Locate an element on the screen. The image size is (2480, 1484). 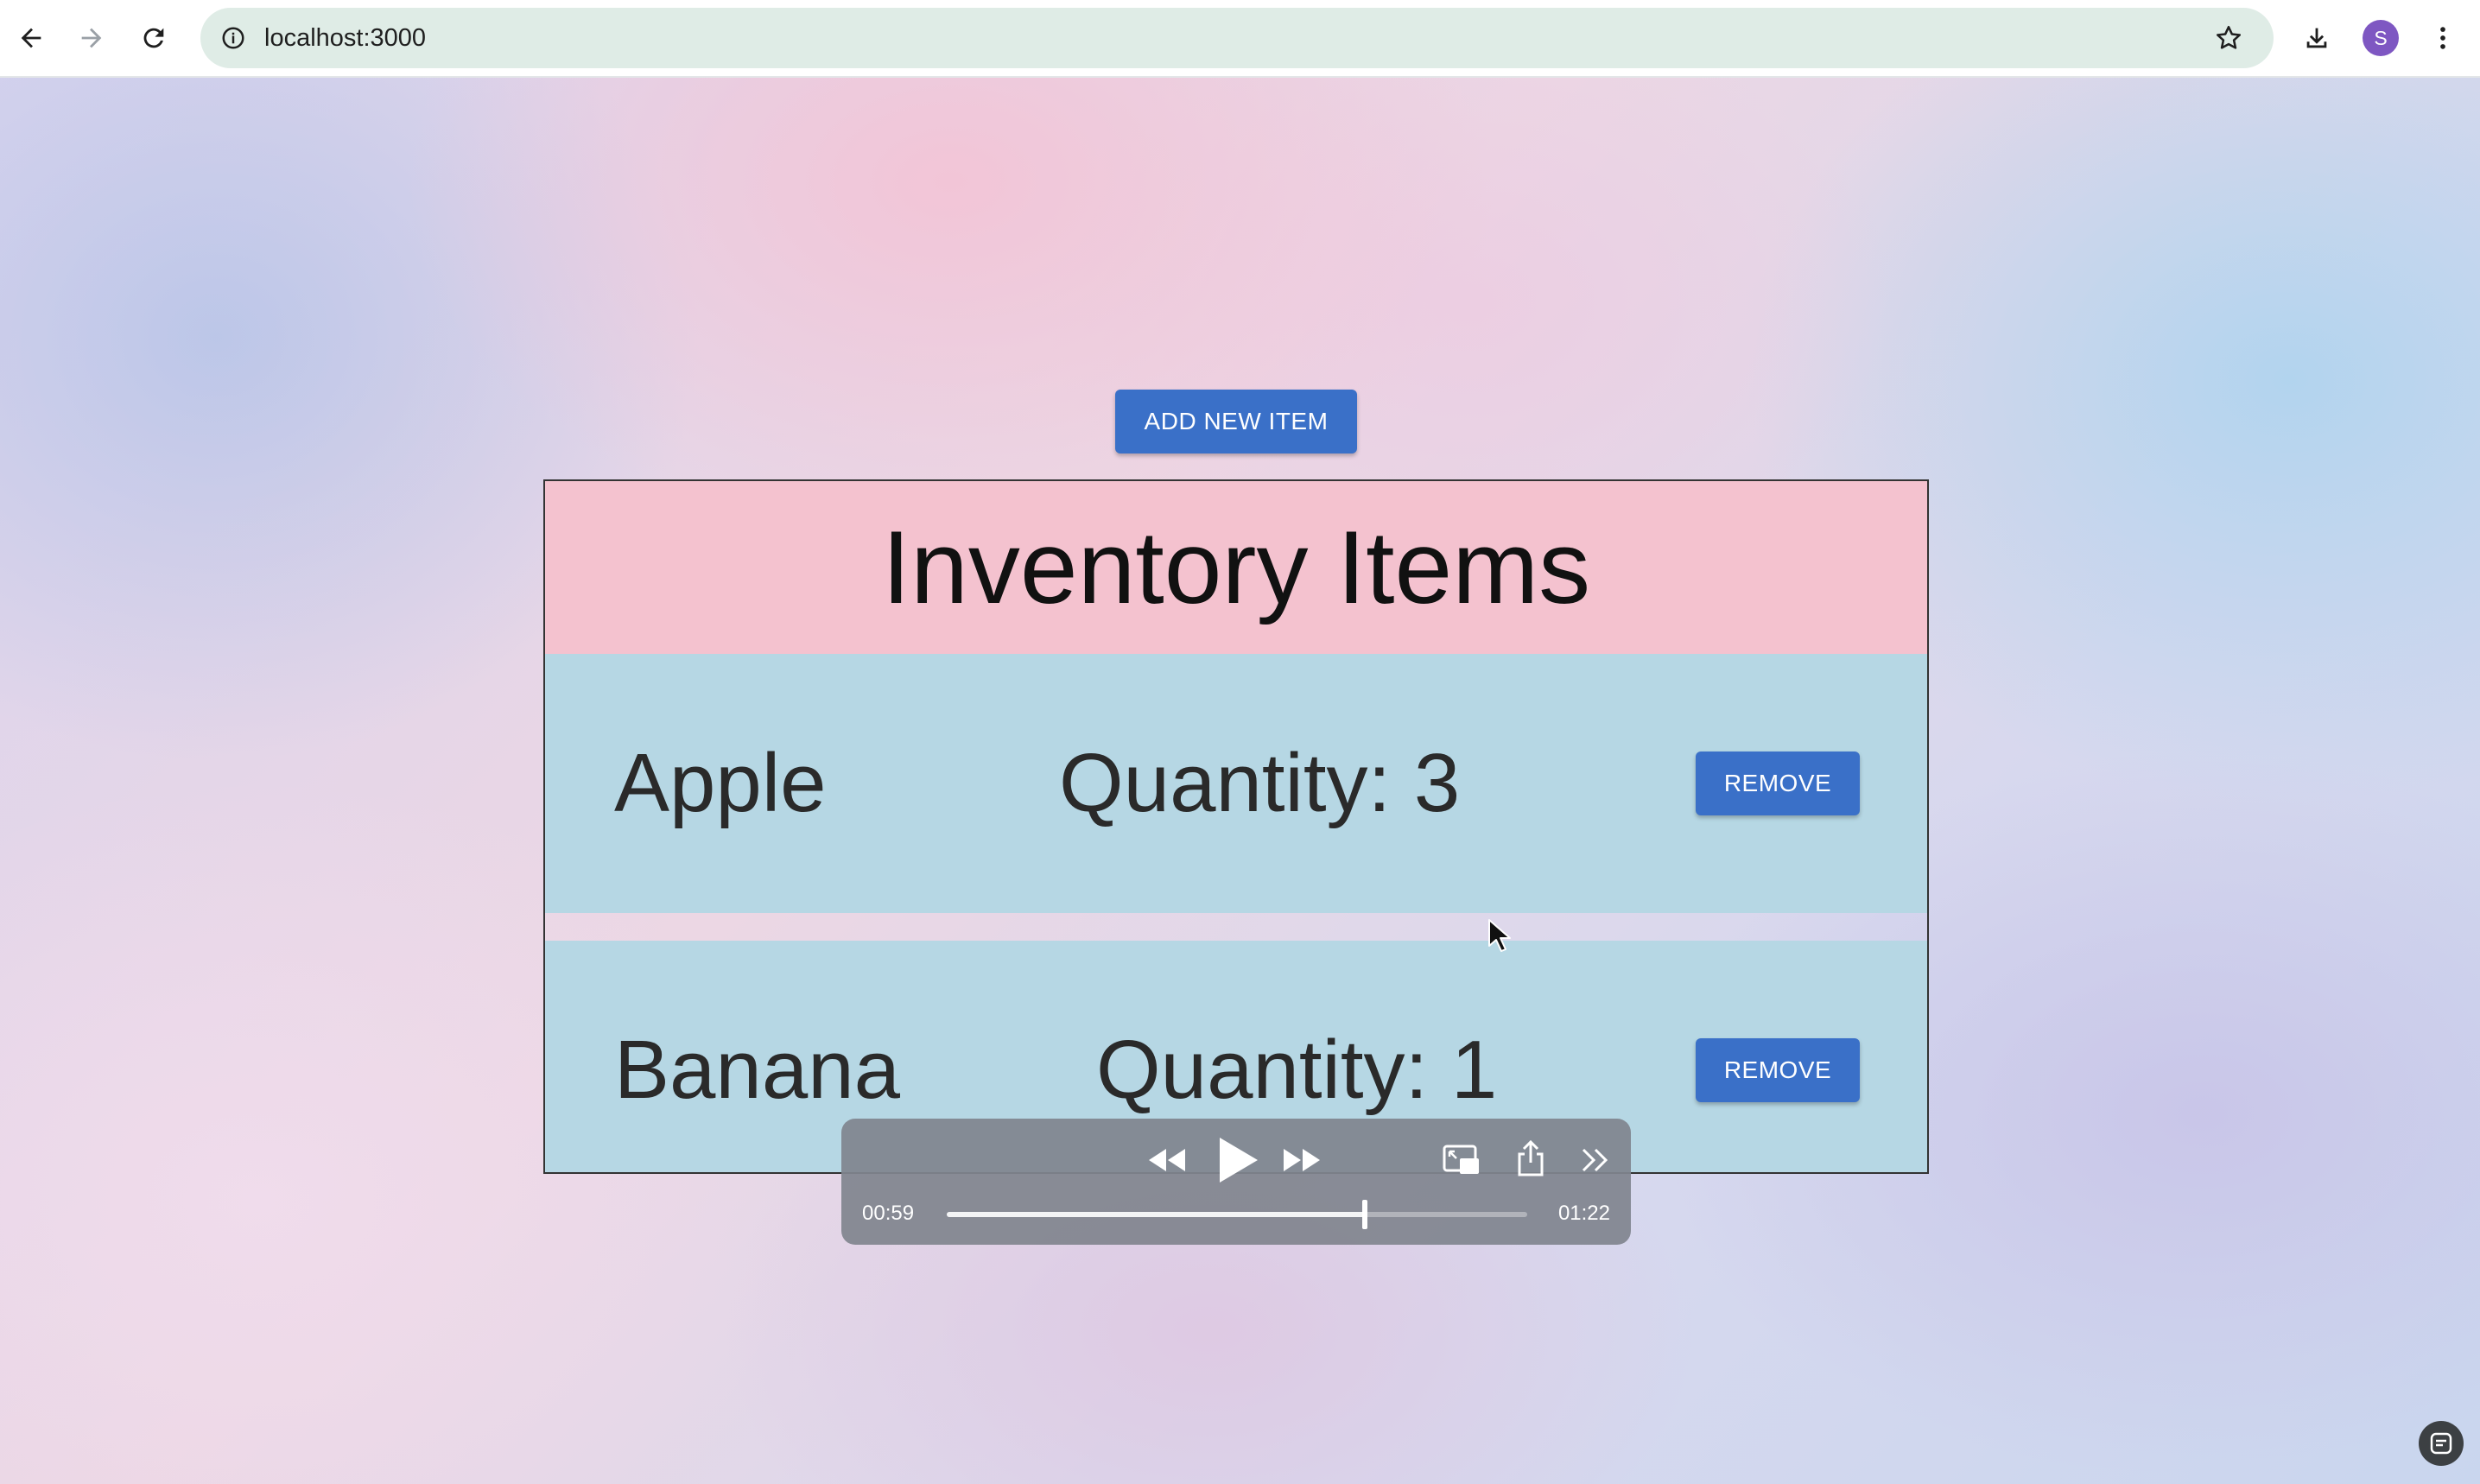
forward-button is located at coordinates (92, 38).